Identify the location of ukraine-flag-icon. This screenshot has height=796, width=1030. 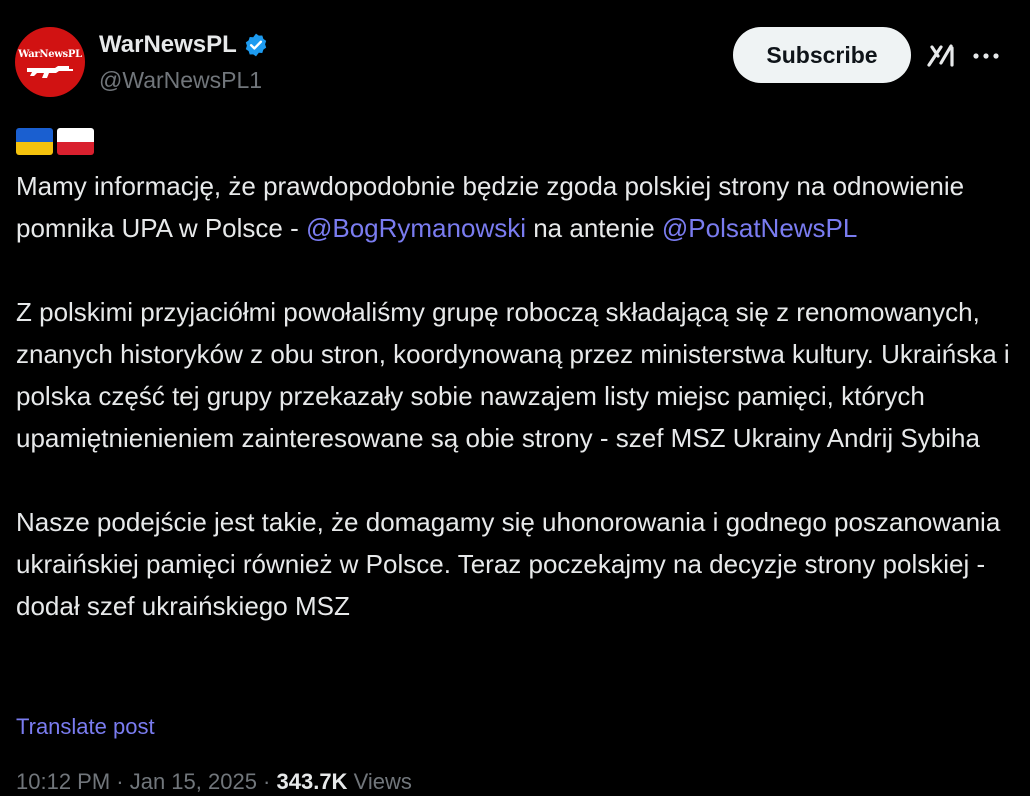
(34, 141).